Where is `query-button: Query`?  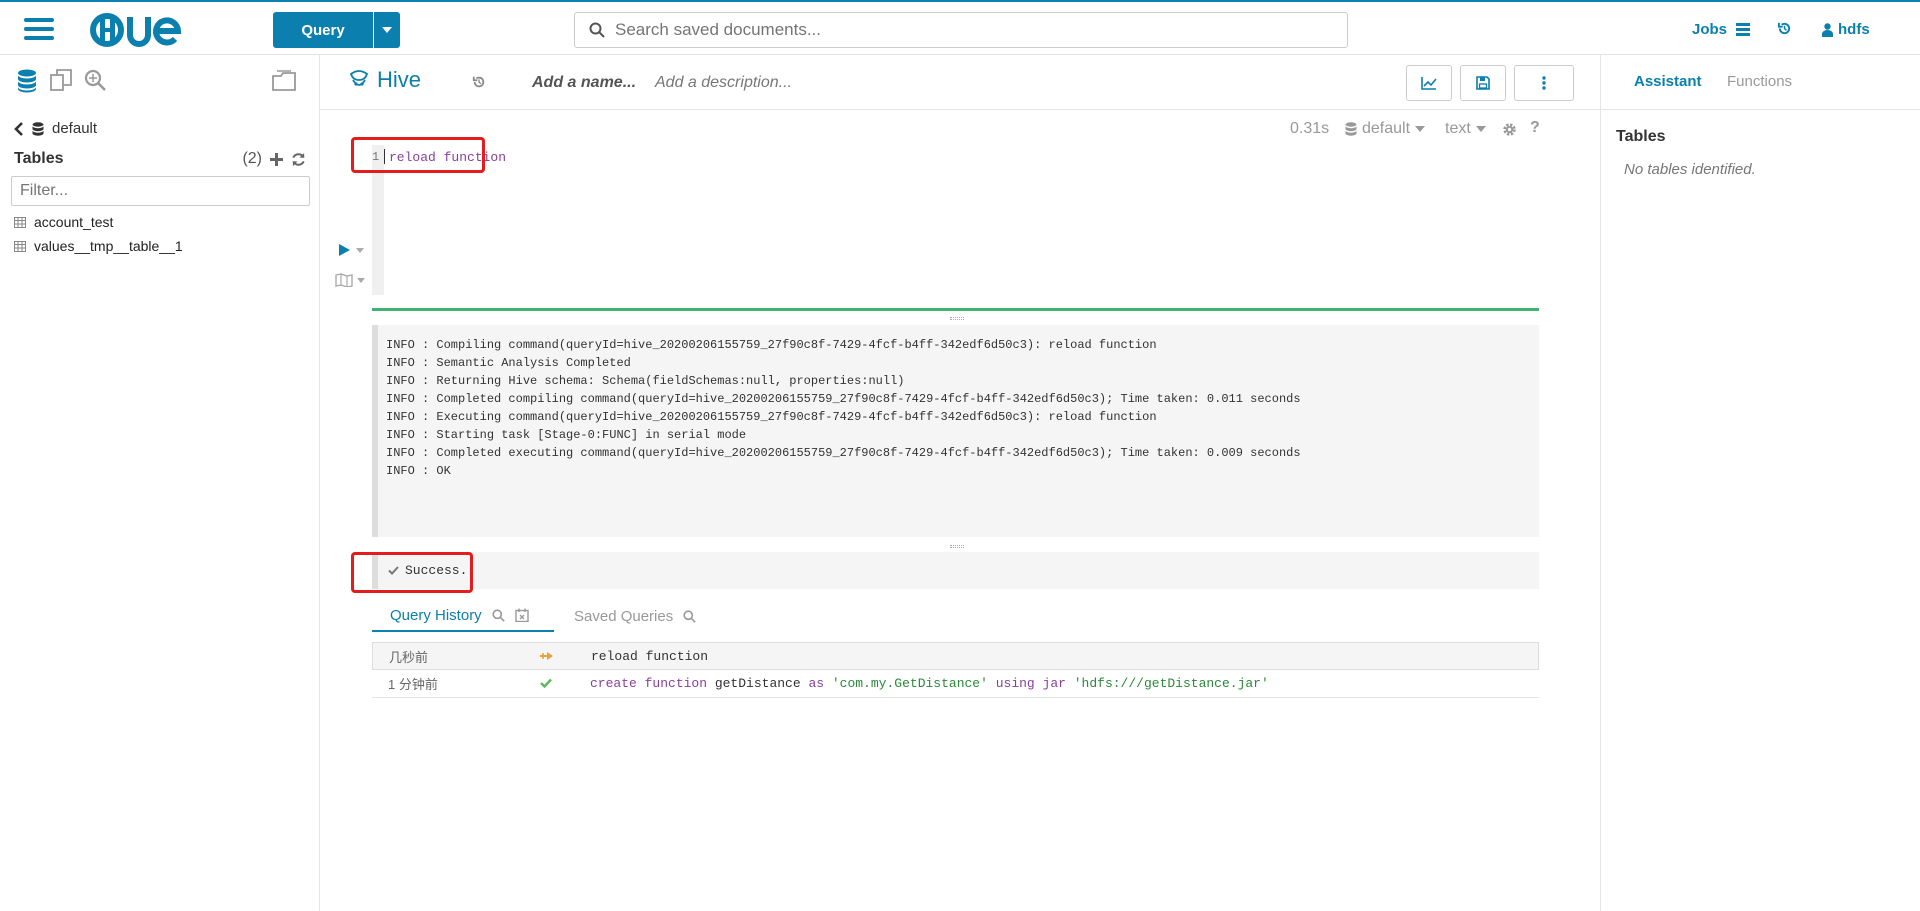
query-button: Query is located at coordinates (336, 30).